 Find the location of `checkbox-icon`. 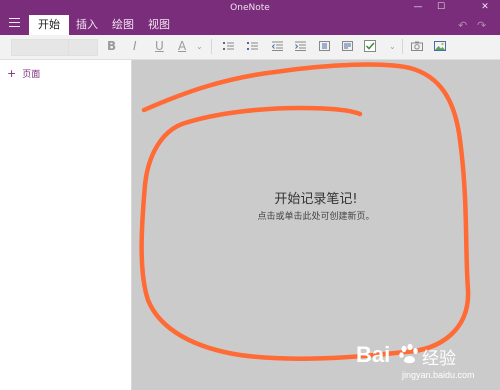

checkbox-icon is located at coordinates (370, 46).